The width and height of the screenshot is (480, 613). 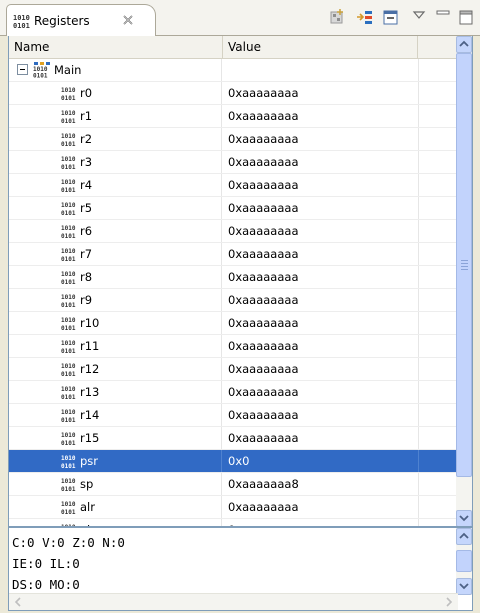 I want to click on detail-vertical-scrollbar, so click(x=464, y=561).